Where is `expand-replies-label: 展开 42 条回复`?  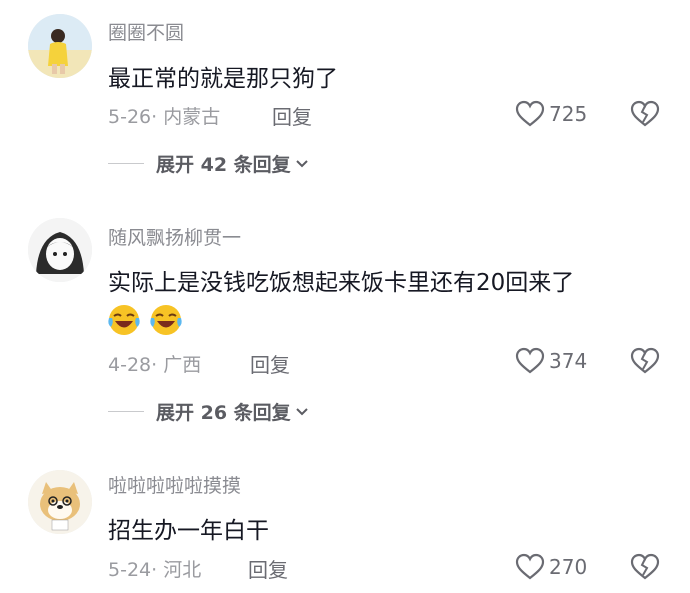 expand-replies-label: 展开 42 条回复 is located at coordinates (223, 165).